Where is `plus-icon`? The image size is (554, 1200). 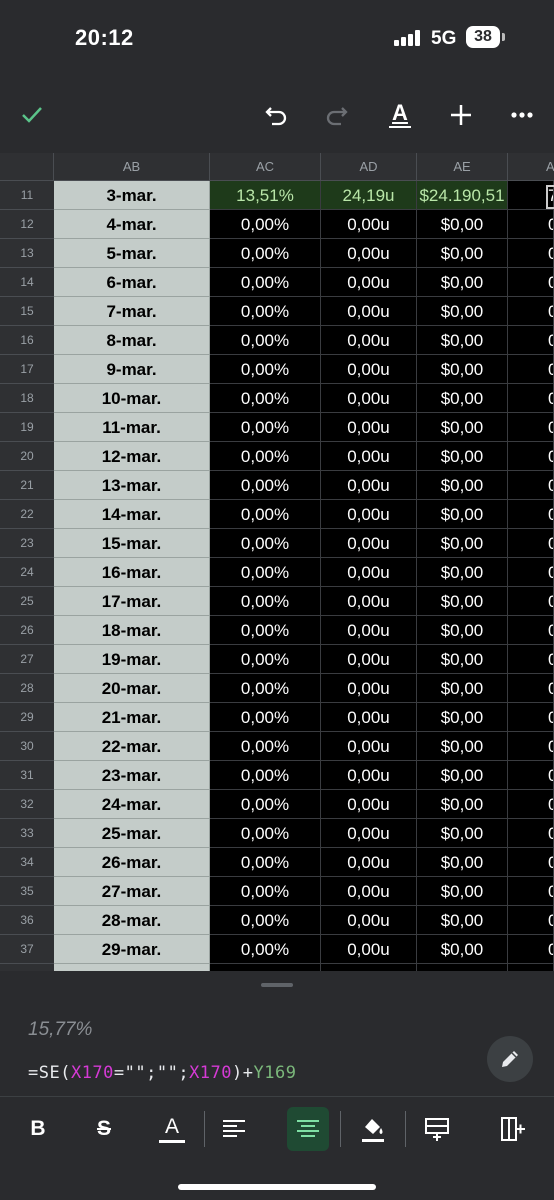 plus-icon is located at coordinates (461, 115).